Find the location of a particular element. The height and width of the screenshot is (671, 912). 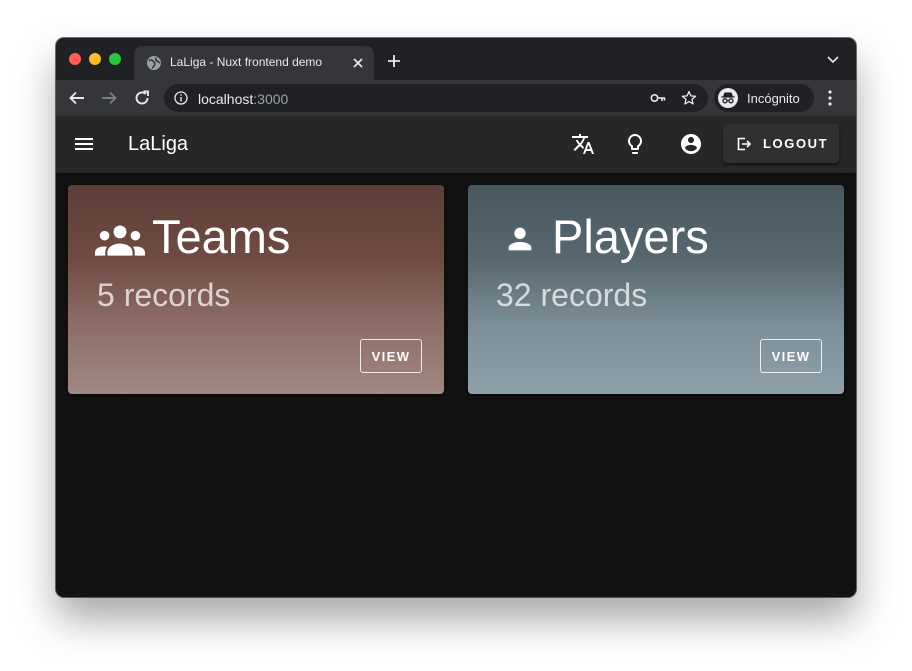

players-card: Players 32 records VIEW is located at coordinates (656, 289).